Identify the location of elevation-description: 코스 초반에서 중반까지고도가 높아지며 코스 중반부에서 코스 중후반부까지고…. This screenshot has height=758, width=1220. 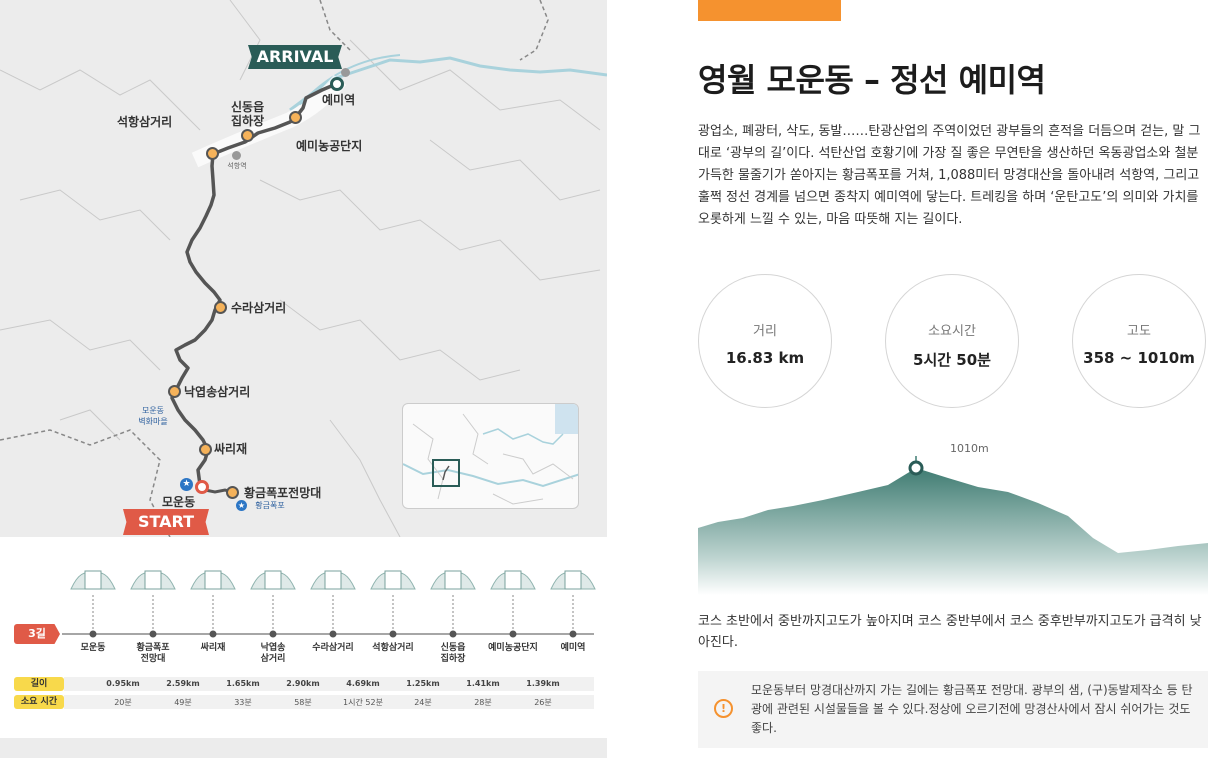
(950, 632).